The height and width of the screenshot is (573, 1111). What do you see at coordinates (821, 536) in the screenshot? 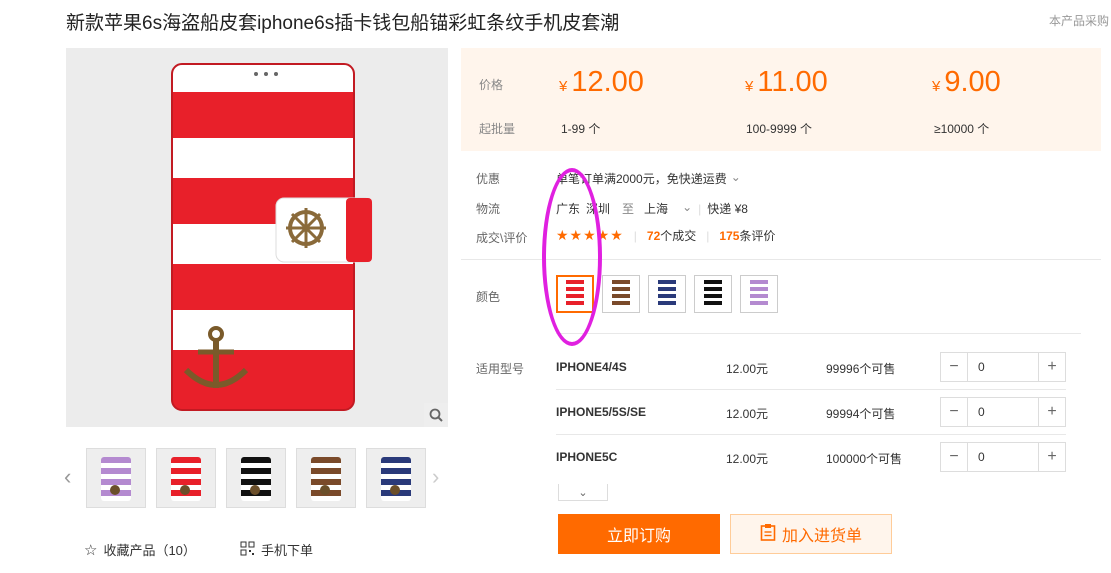
I see `add-to-cart-label: 加入进货单` at bounding box center [821, 536].